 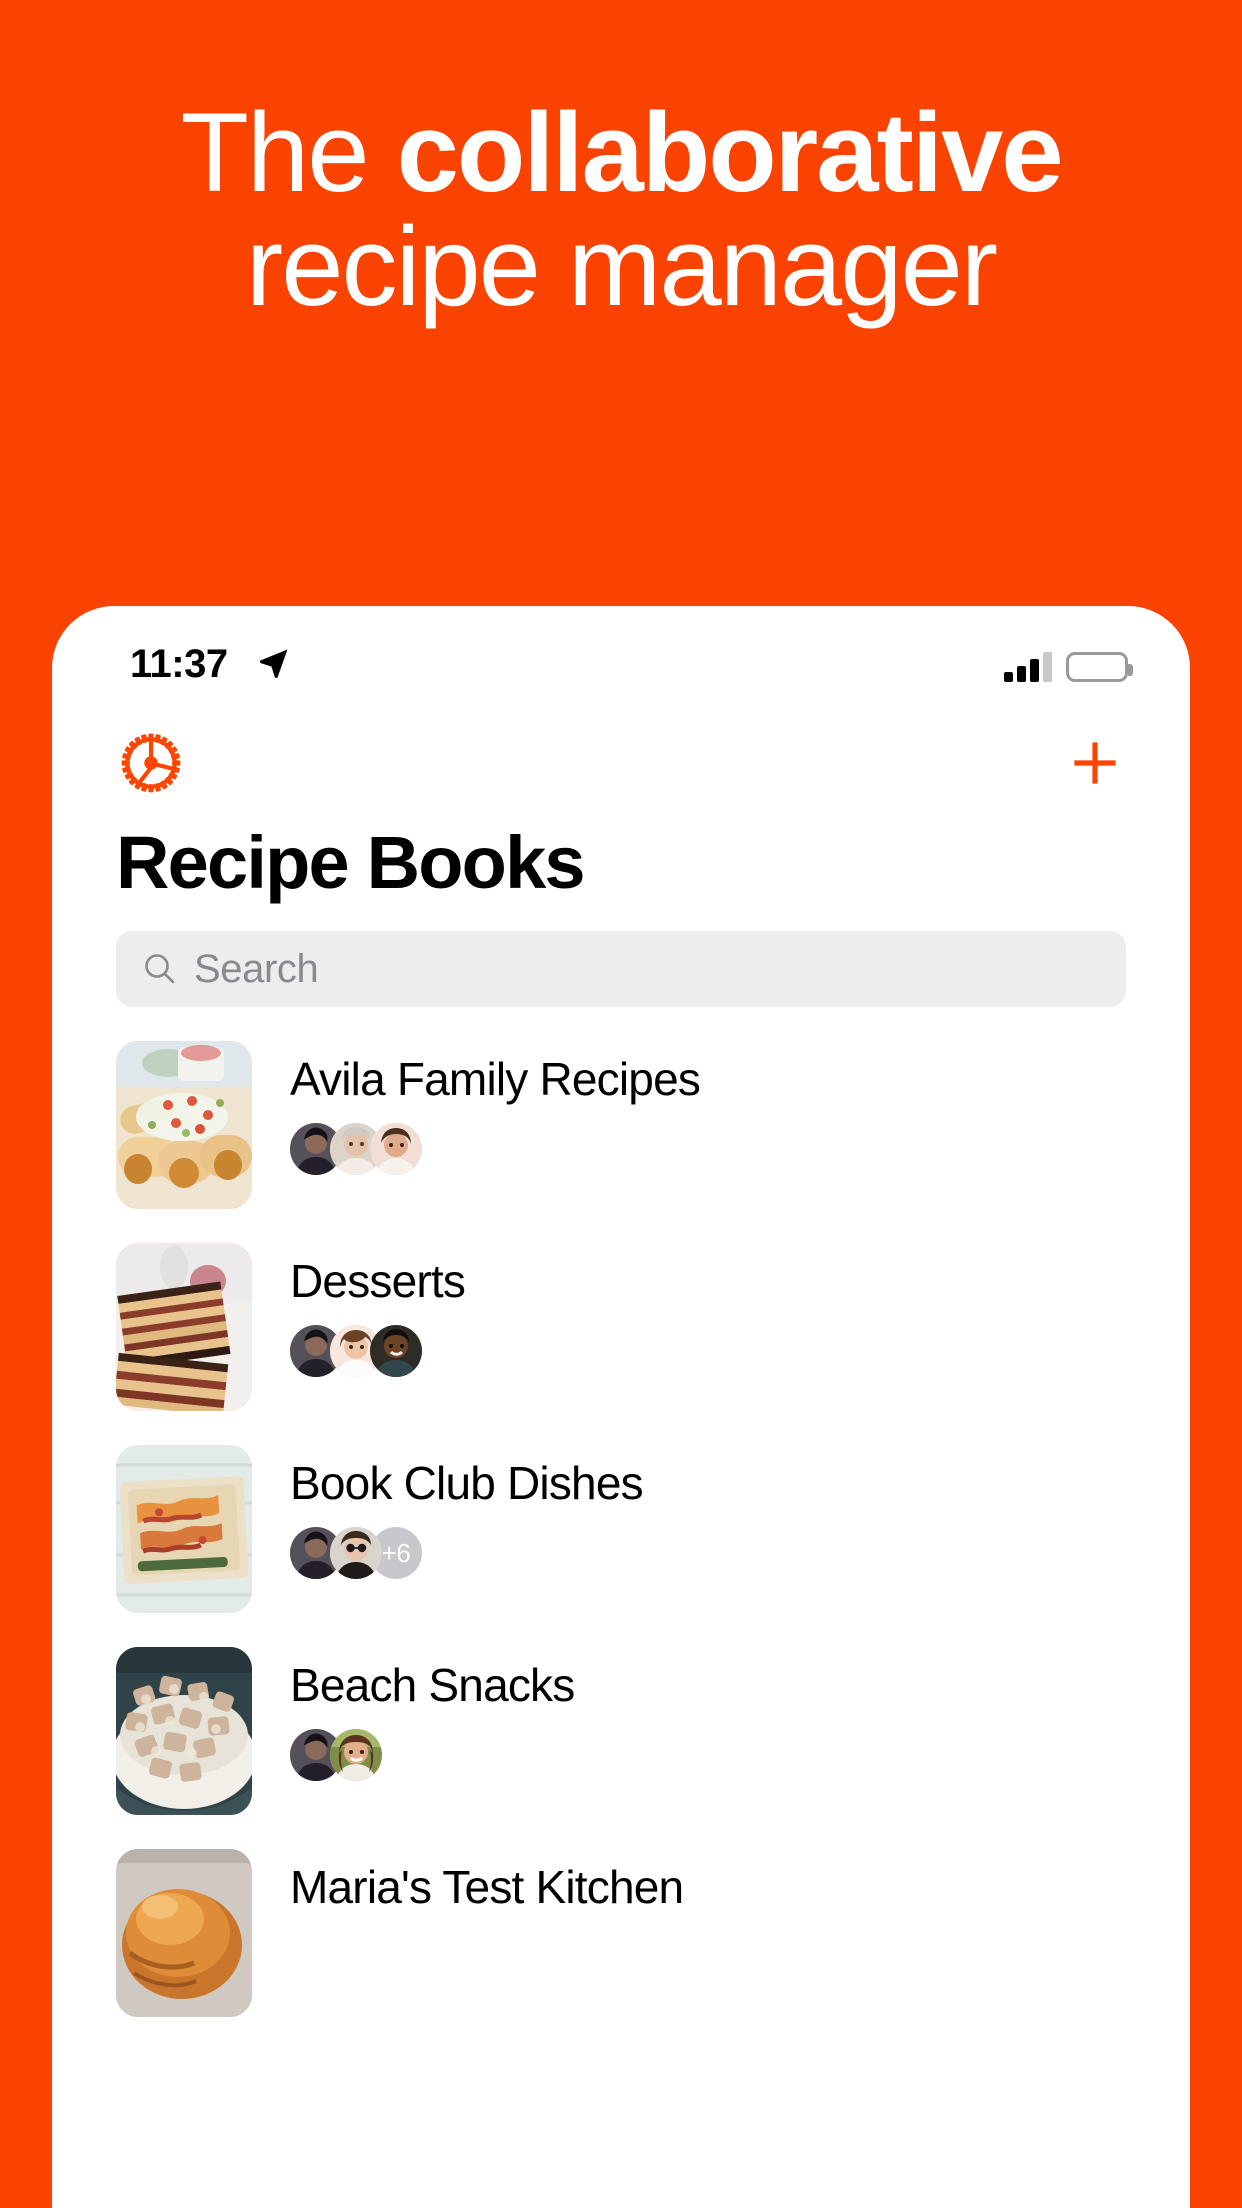 What do you see at coordinates (256, 968) in the screenshot?
I see `search-placeholder: Search` at bounding box center [256, 968].